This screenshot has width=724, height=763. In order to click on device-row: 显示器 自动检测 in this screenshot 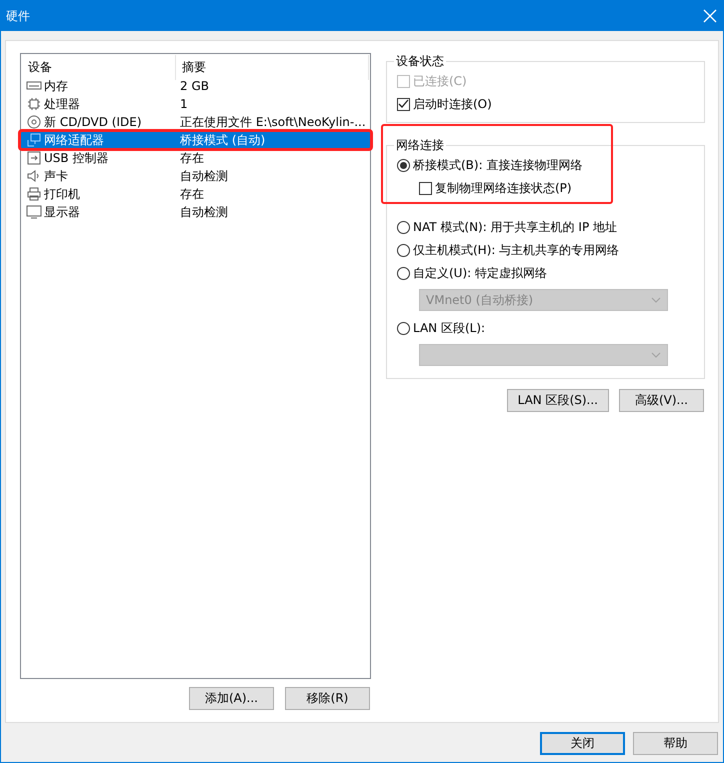, I will do `click(195, 212)`.